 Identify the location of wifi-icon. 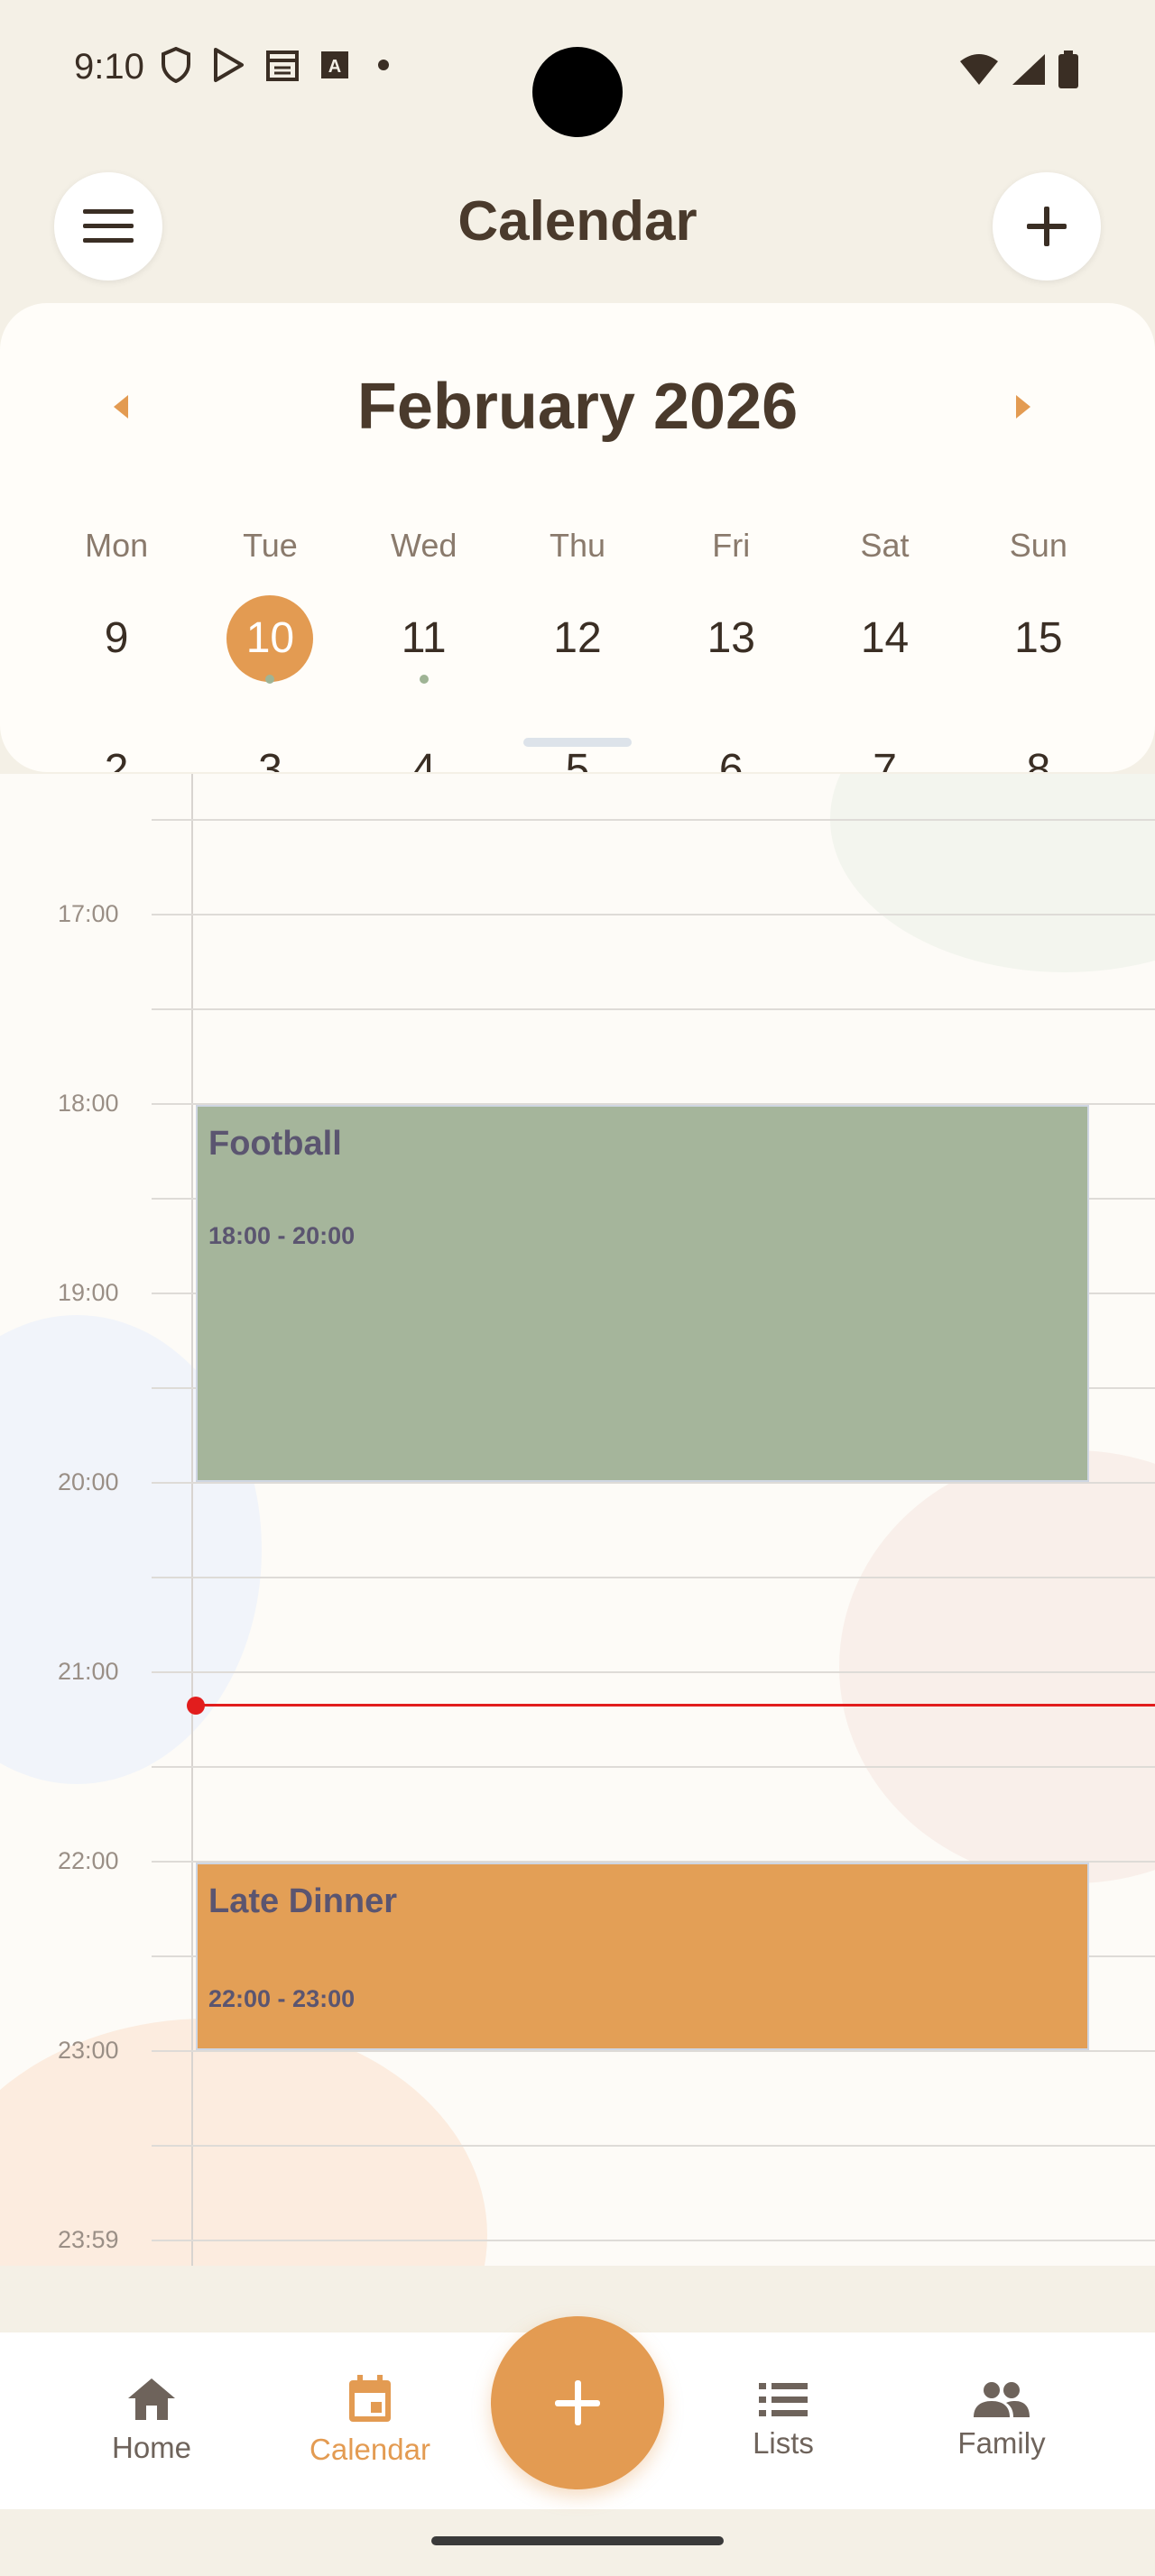
(979, 69).